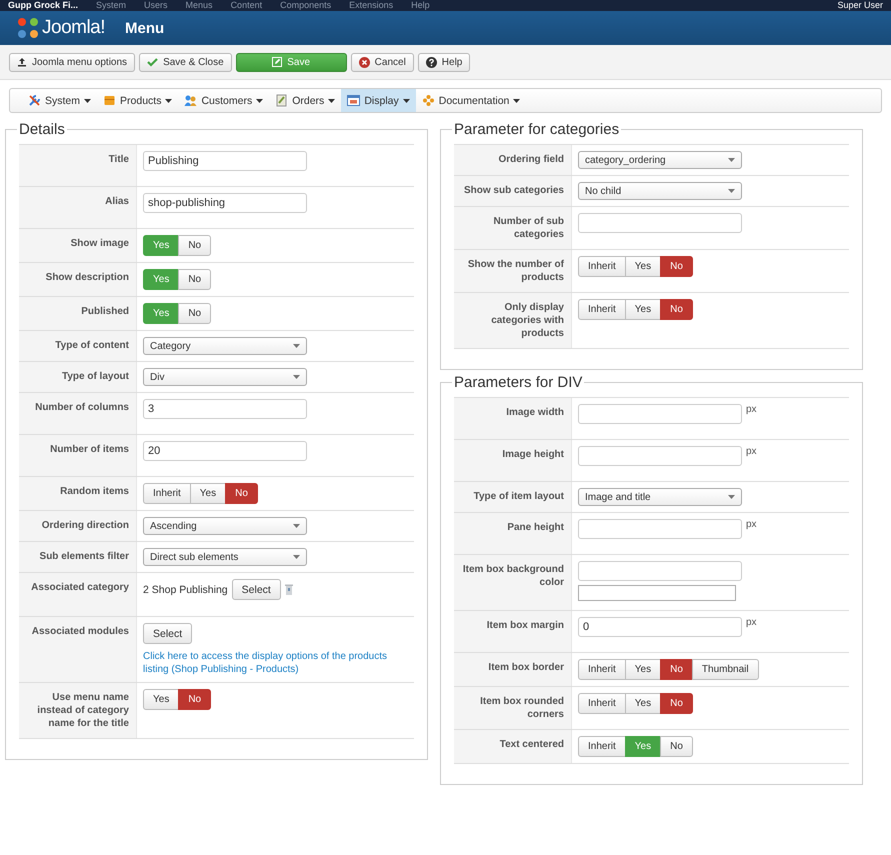  What do you see at coordinates (513, 576) in the screenshot?
I see `field-label: Item box background color` at bounding box center [513, 576].